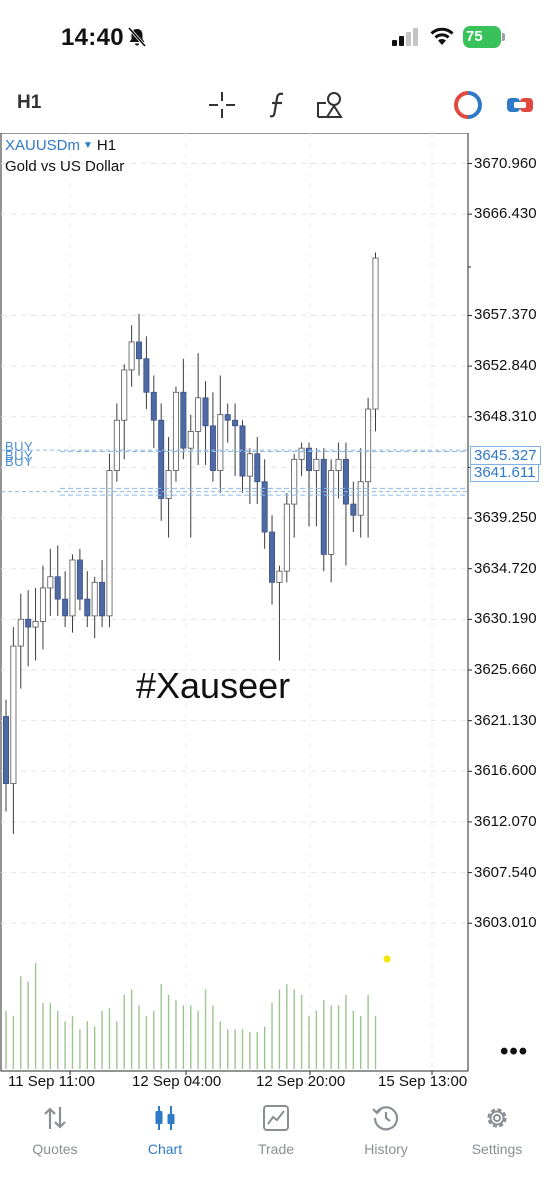 This screenshot has width=553, height=1200. I want to click on tab-label: Quotes, so click(55, 1149).